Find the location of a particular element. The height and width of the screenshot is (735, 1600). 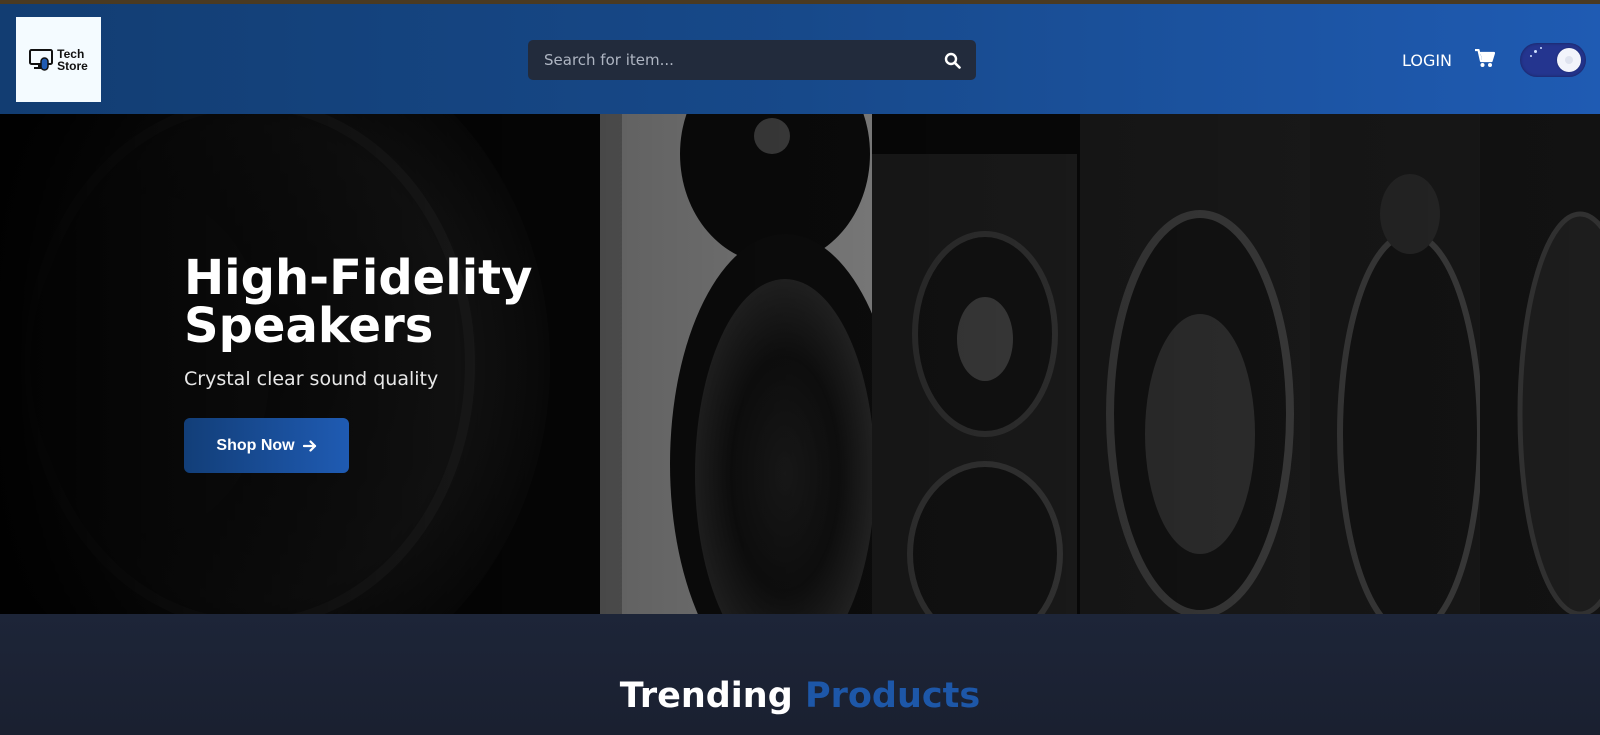

computer-icon is located at coordinates (41, 59).